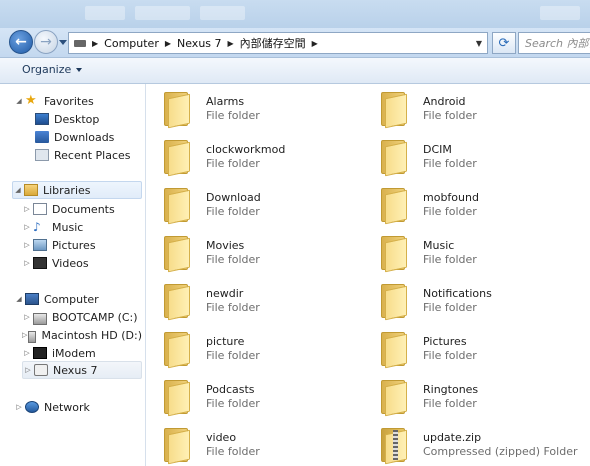 The width and height of the screenshot is (590, 466). Describe the element at coordinates (42, 119) in the screenshot. I see `desktop-icon` at that location.